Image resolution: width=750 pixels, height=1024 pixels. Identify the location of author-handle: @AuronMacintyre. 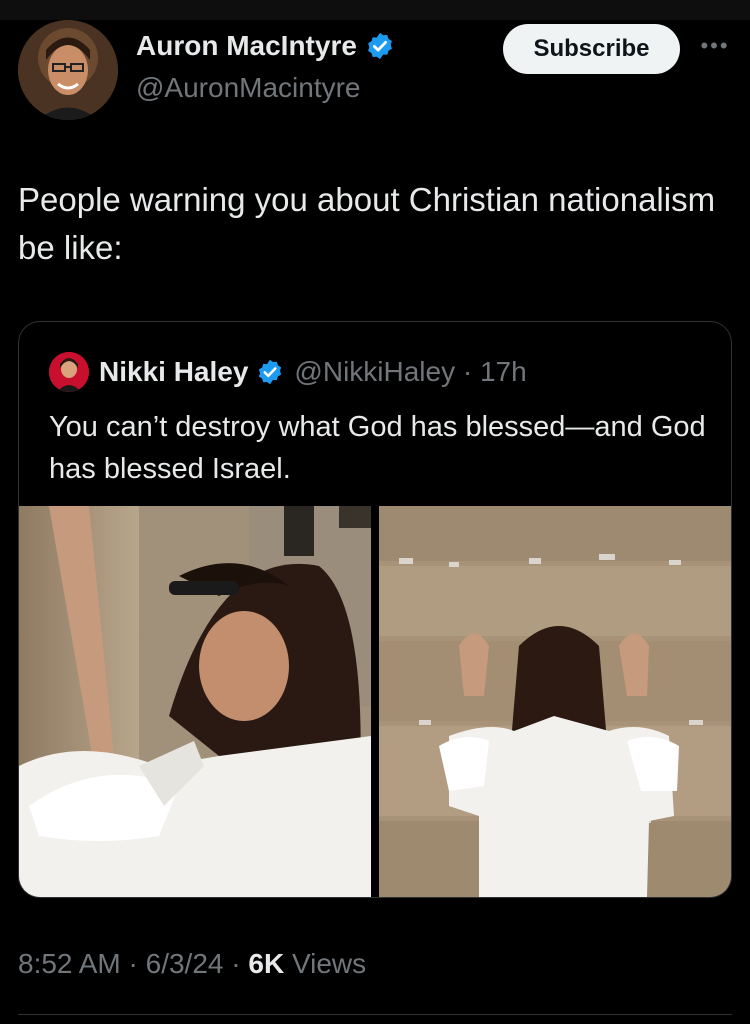
(248, 88).